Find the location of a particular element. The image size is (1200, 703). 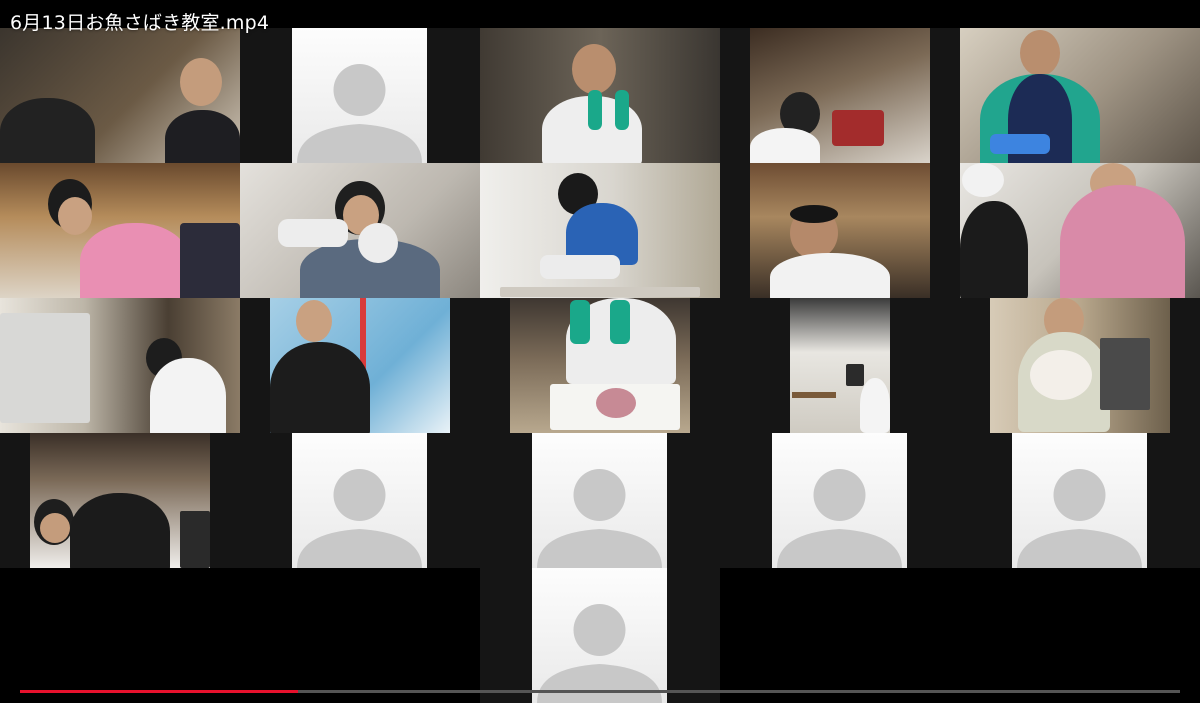

seek-bar-progress is located at coordinates (159, 691).